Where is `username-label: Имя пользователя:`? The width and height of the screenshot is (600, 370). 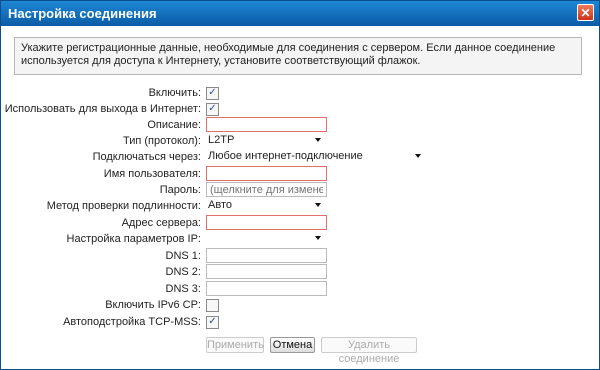
username-label: Имя пользователя: is located at coordinates (152, 174).